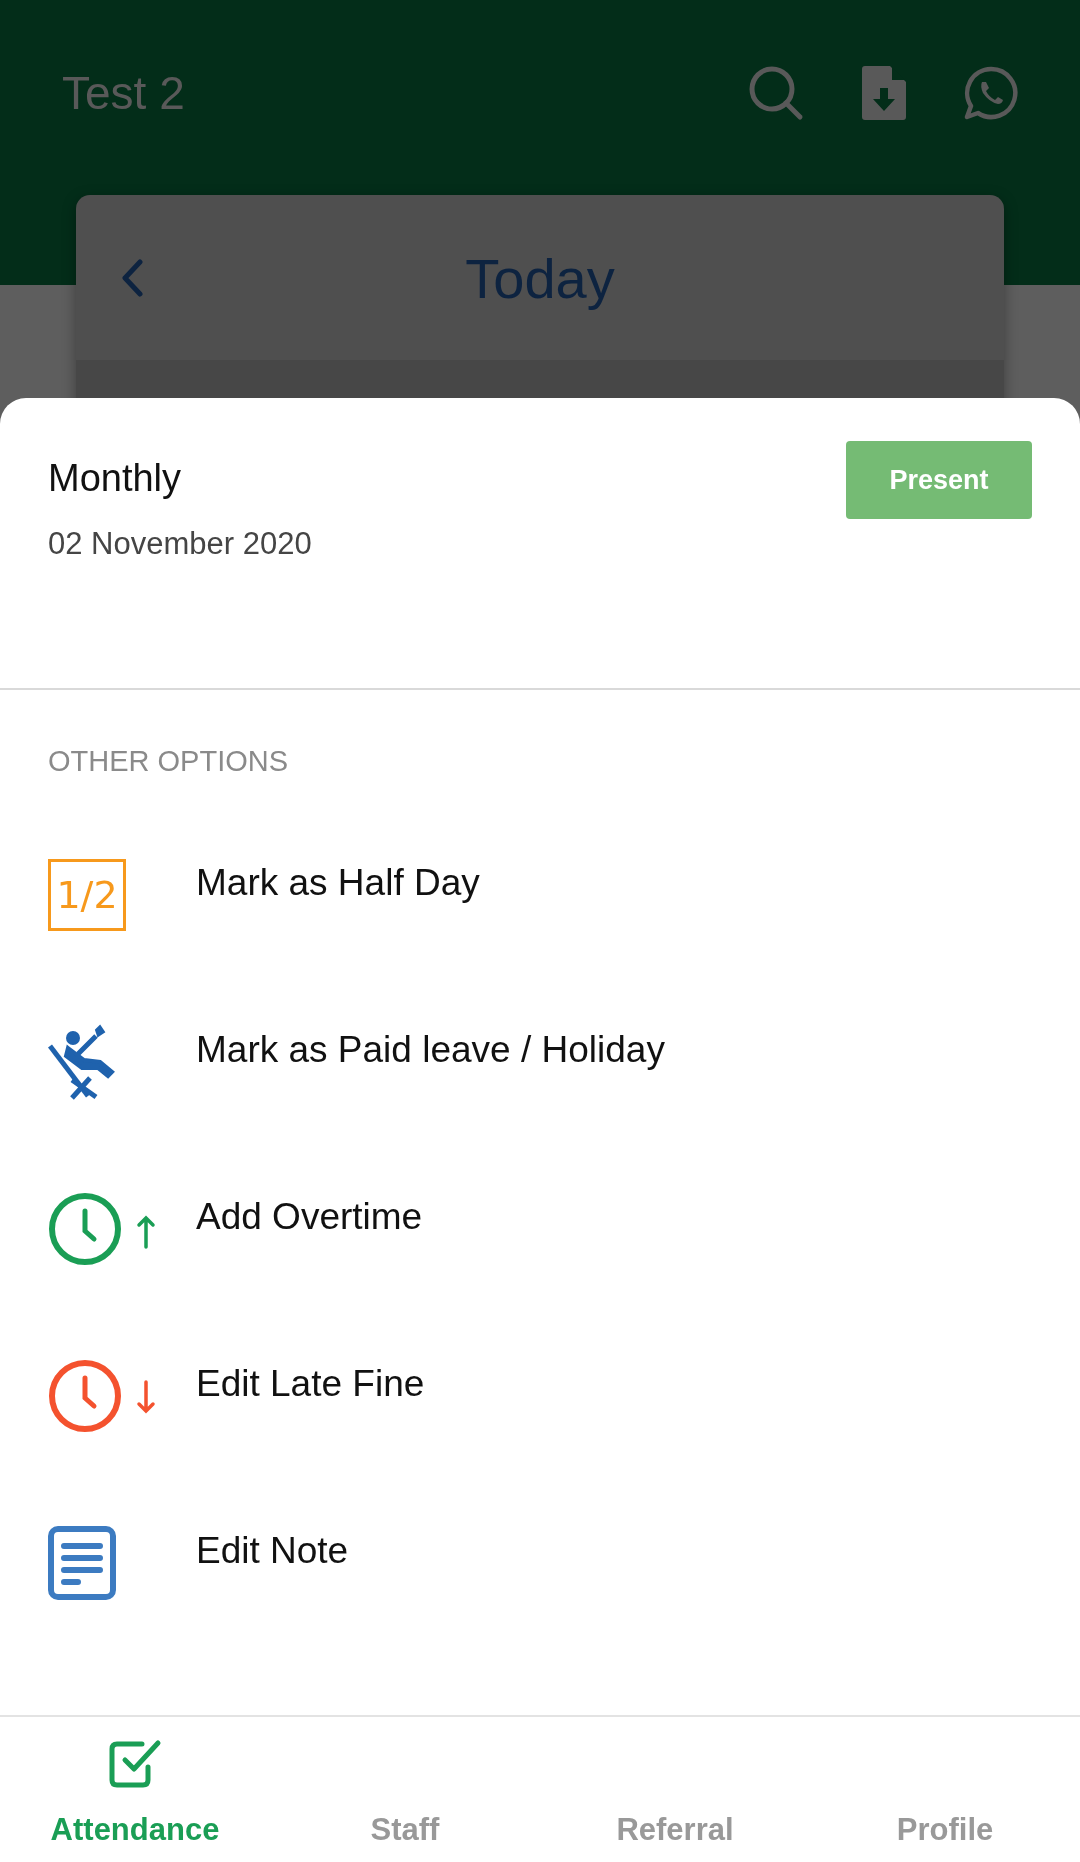  I want to click on option-item: Add Overtime, so click(309, 1216).